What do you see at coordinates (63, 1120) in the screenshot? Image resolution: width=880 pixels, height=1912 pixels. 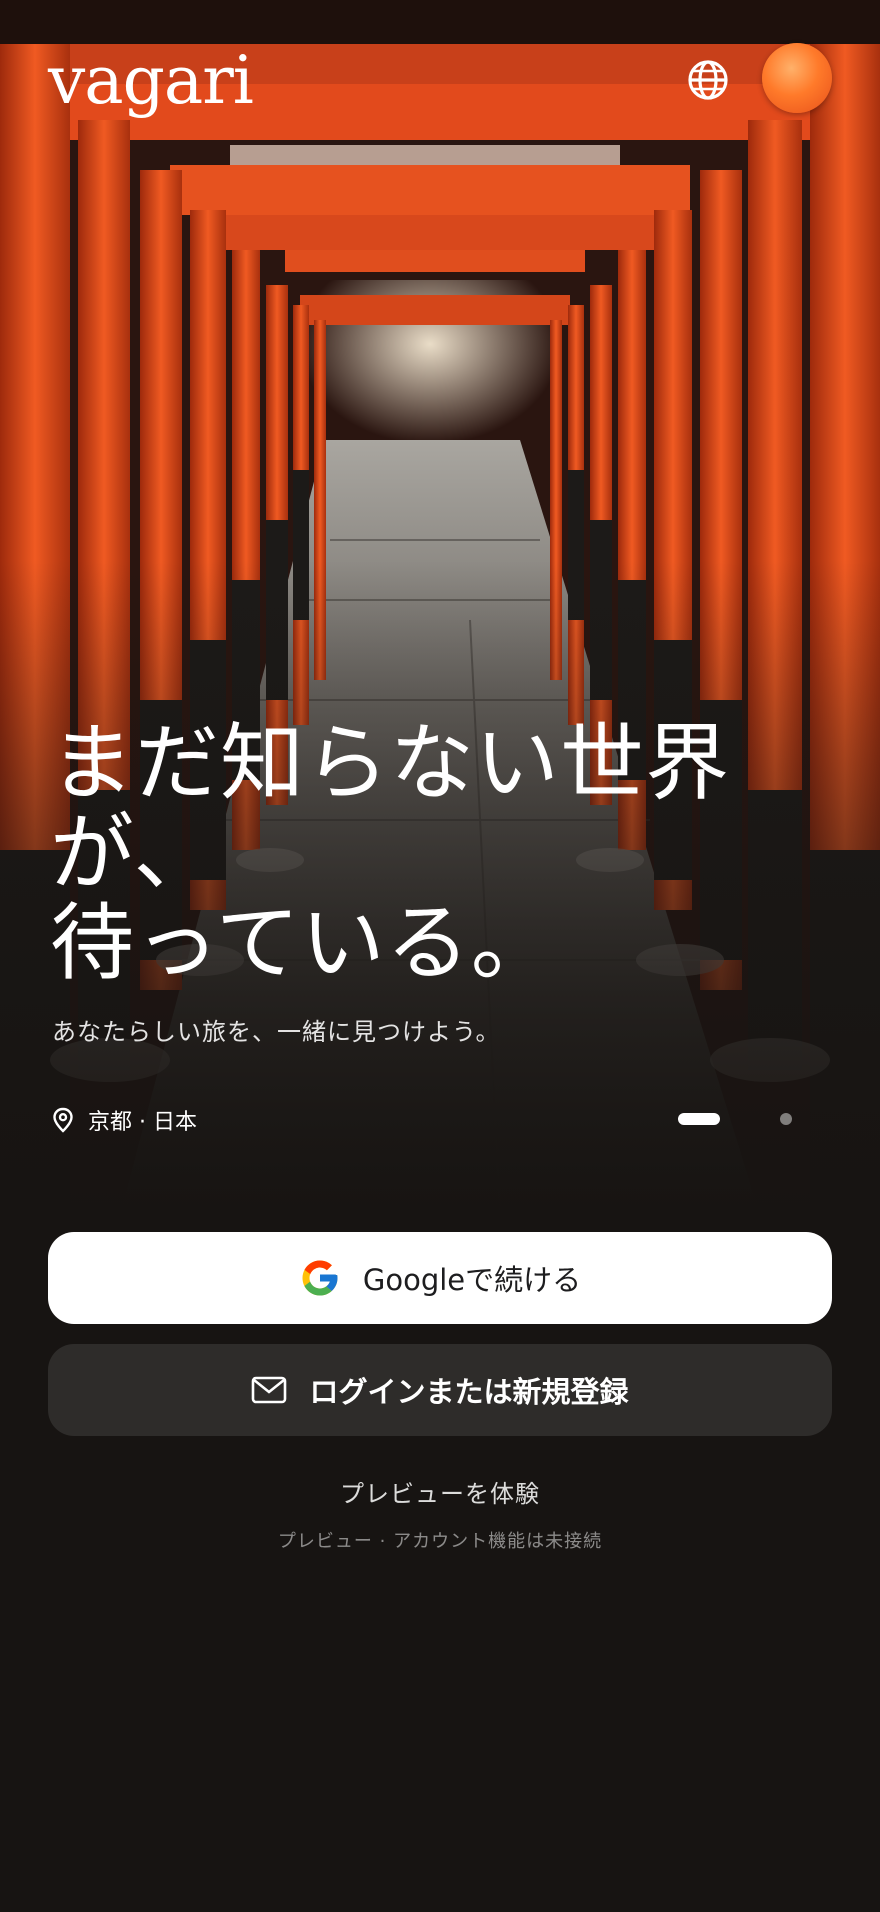 I see `location-pin-icon` at bounding box center [63, 1120].